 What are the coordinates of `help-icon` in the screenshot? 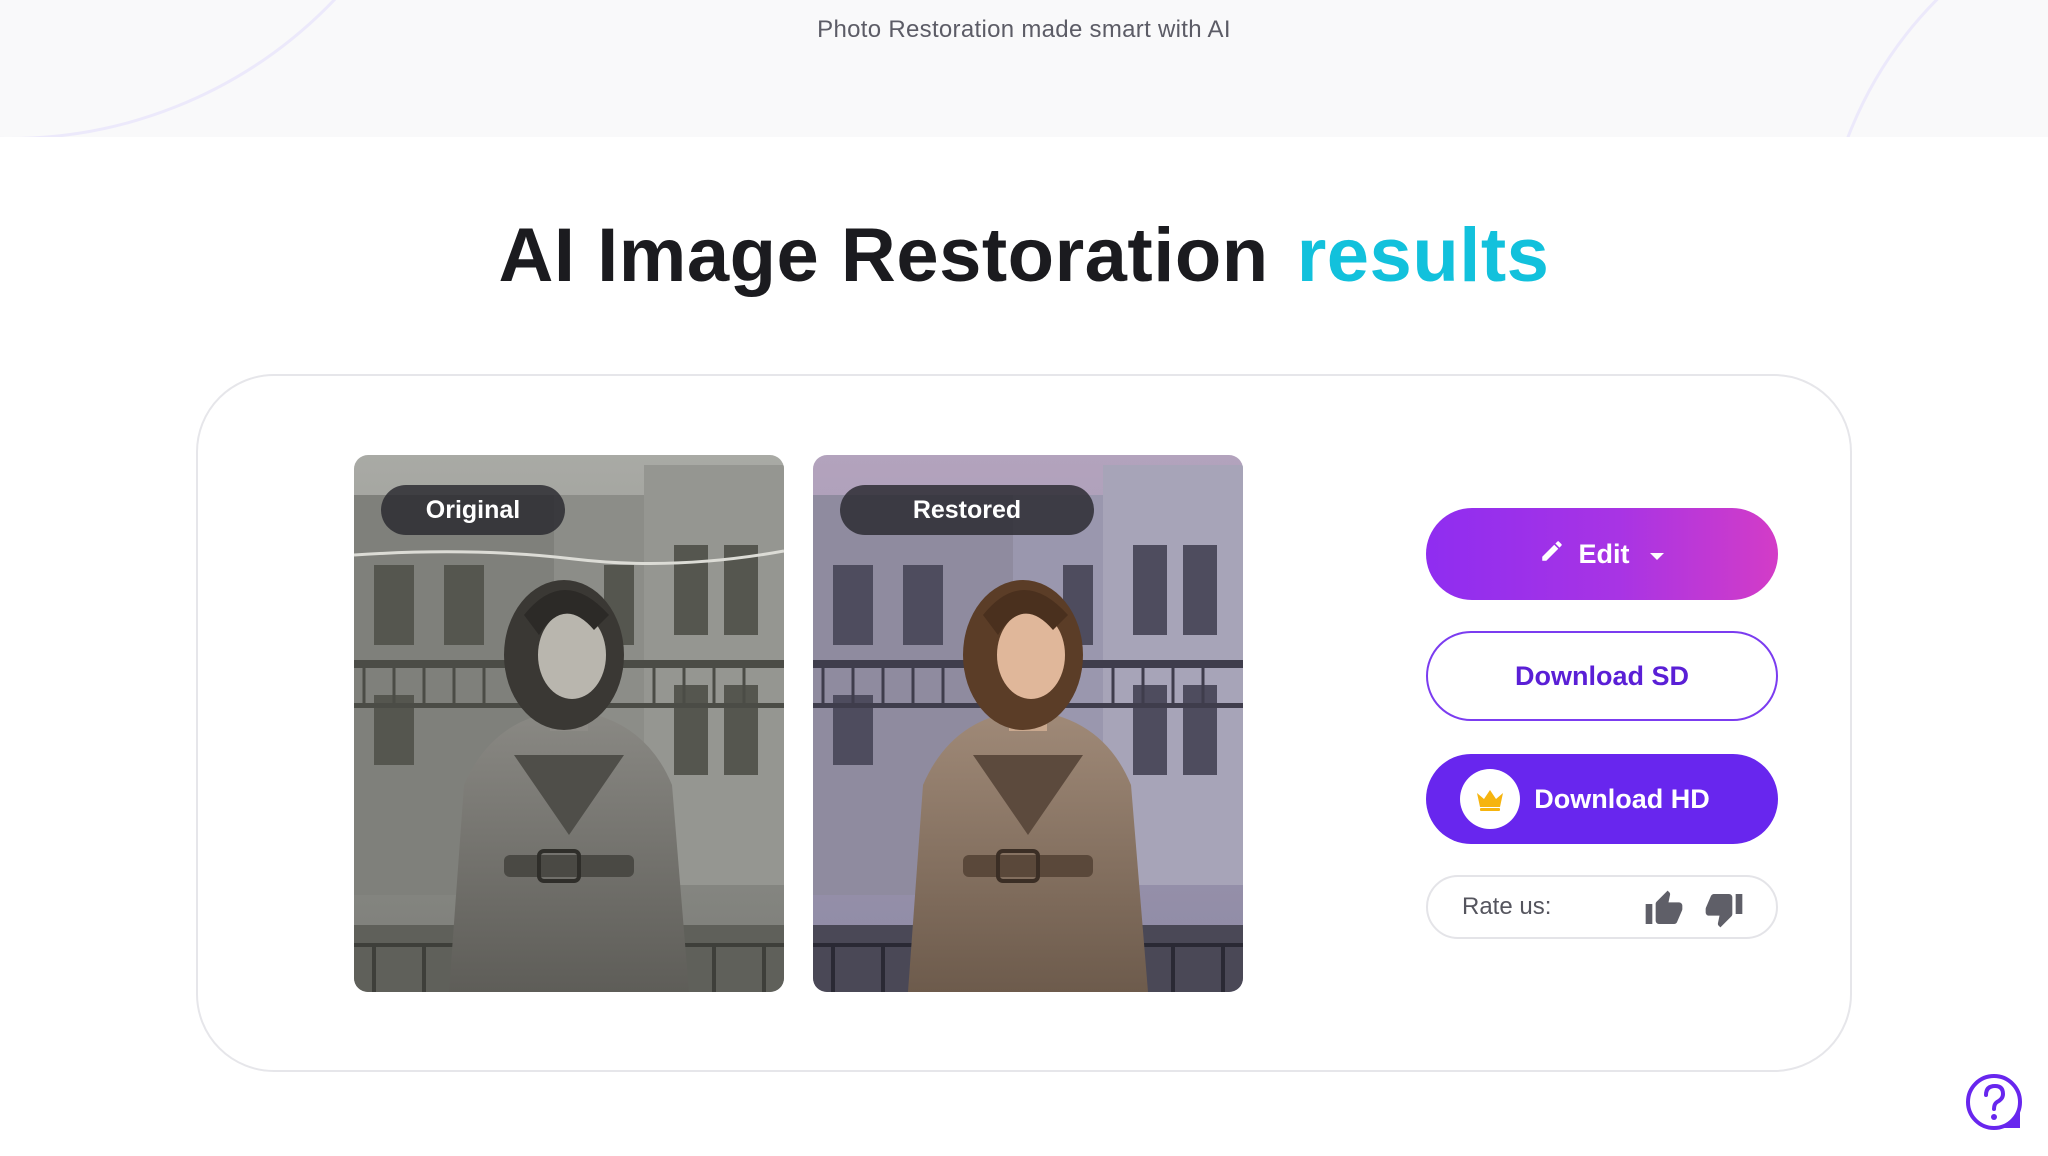 It's located at (1994, 1102).